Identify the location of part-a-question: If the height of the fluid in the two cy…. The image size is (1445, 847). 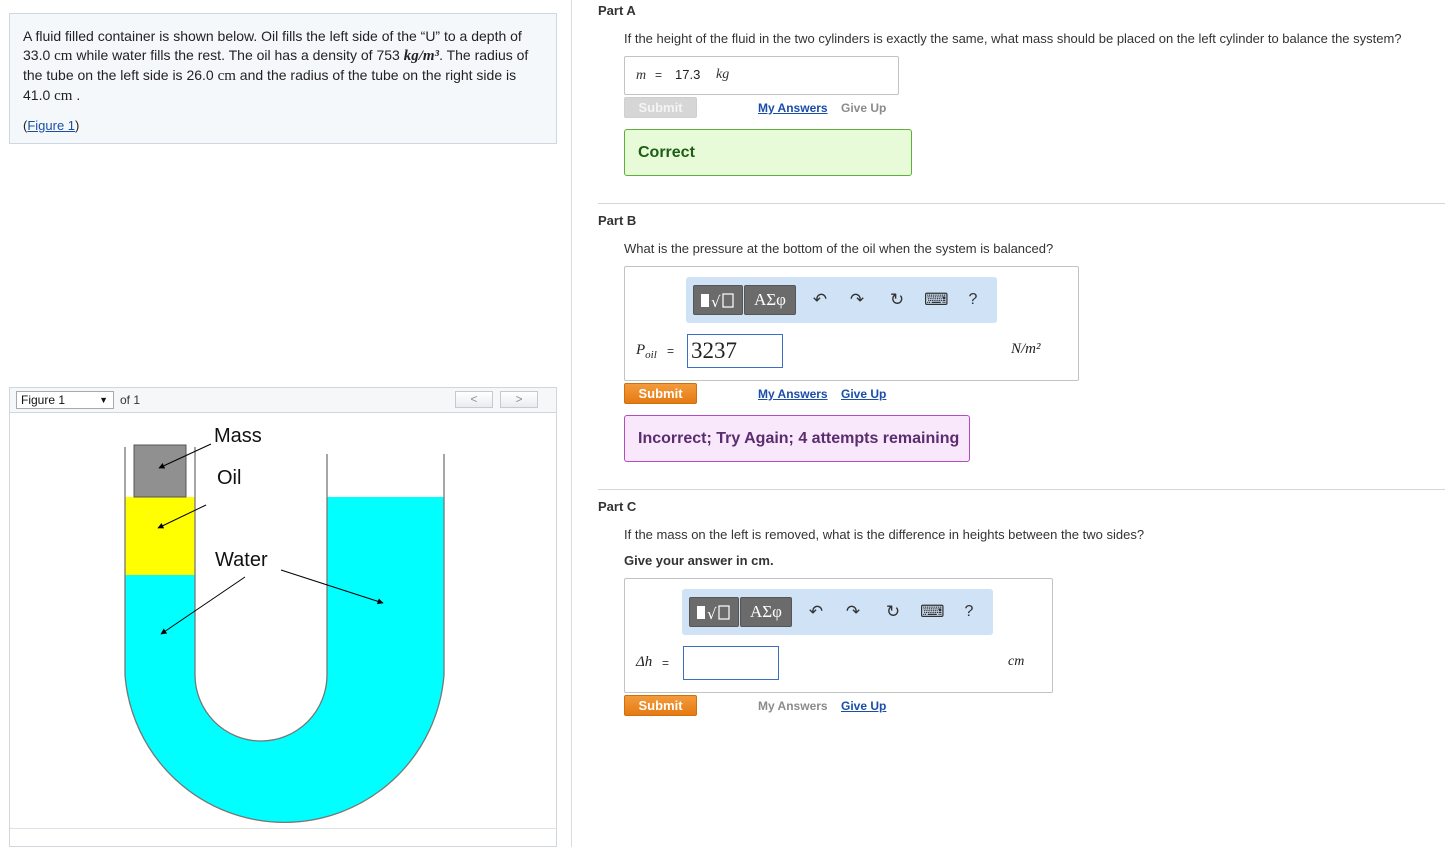
(1013, 38).